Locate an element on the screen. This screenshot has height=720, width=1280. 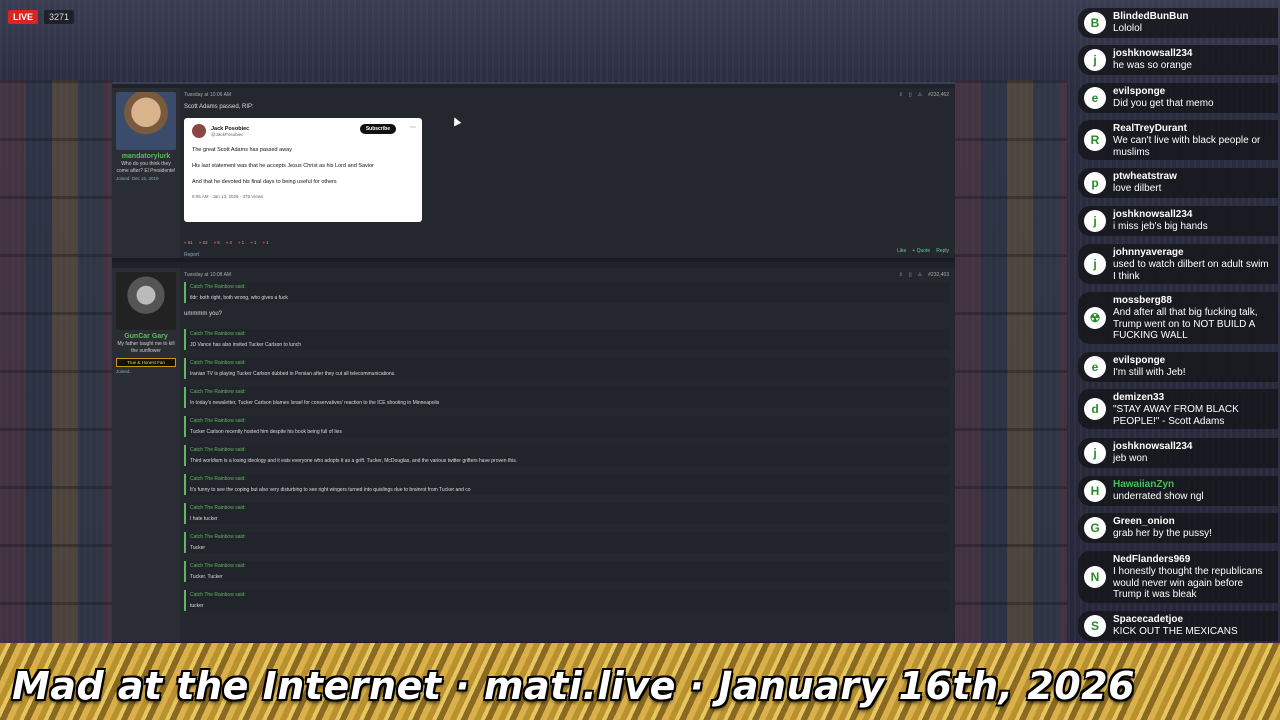
chat-username: RealTreyDurant is located at coordinates (1192, 129).